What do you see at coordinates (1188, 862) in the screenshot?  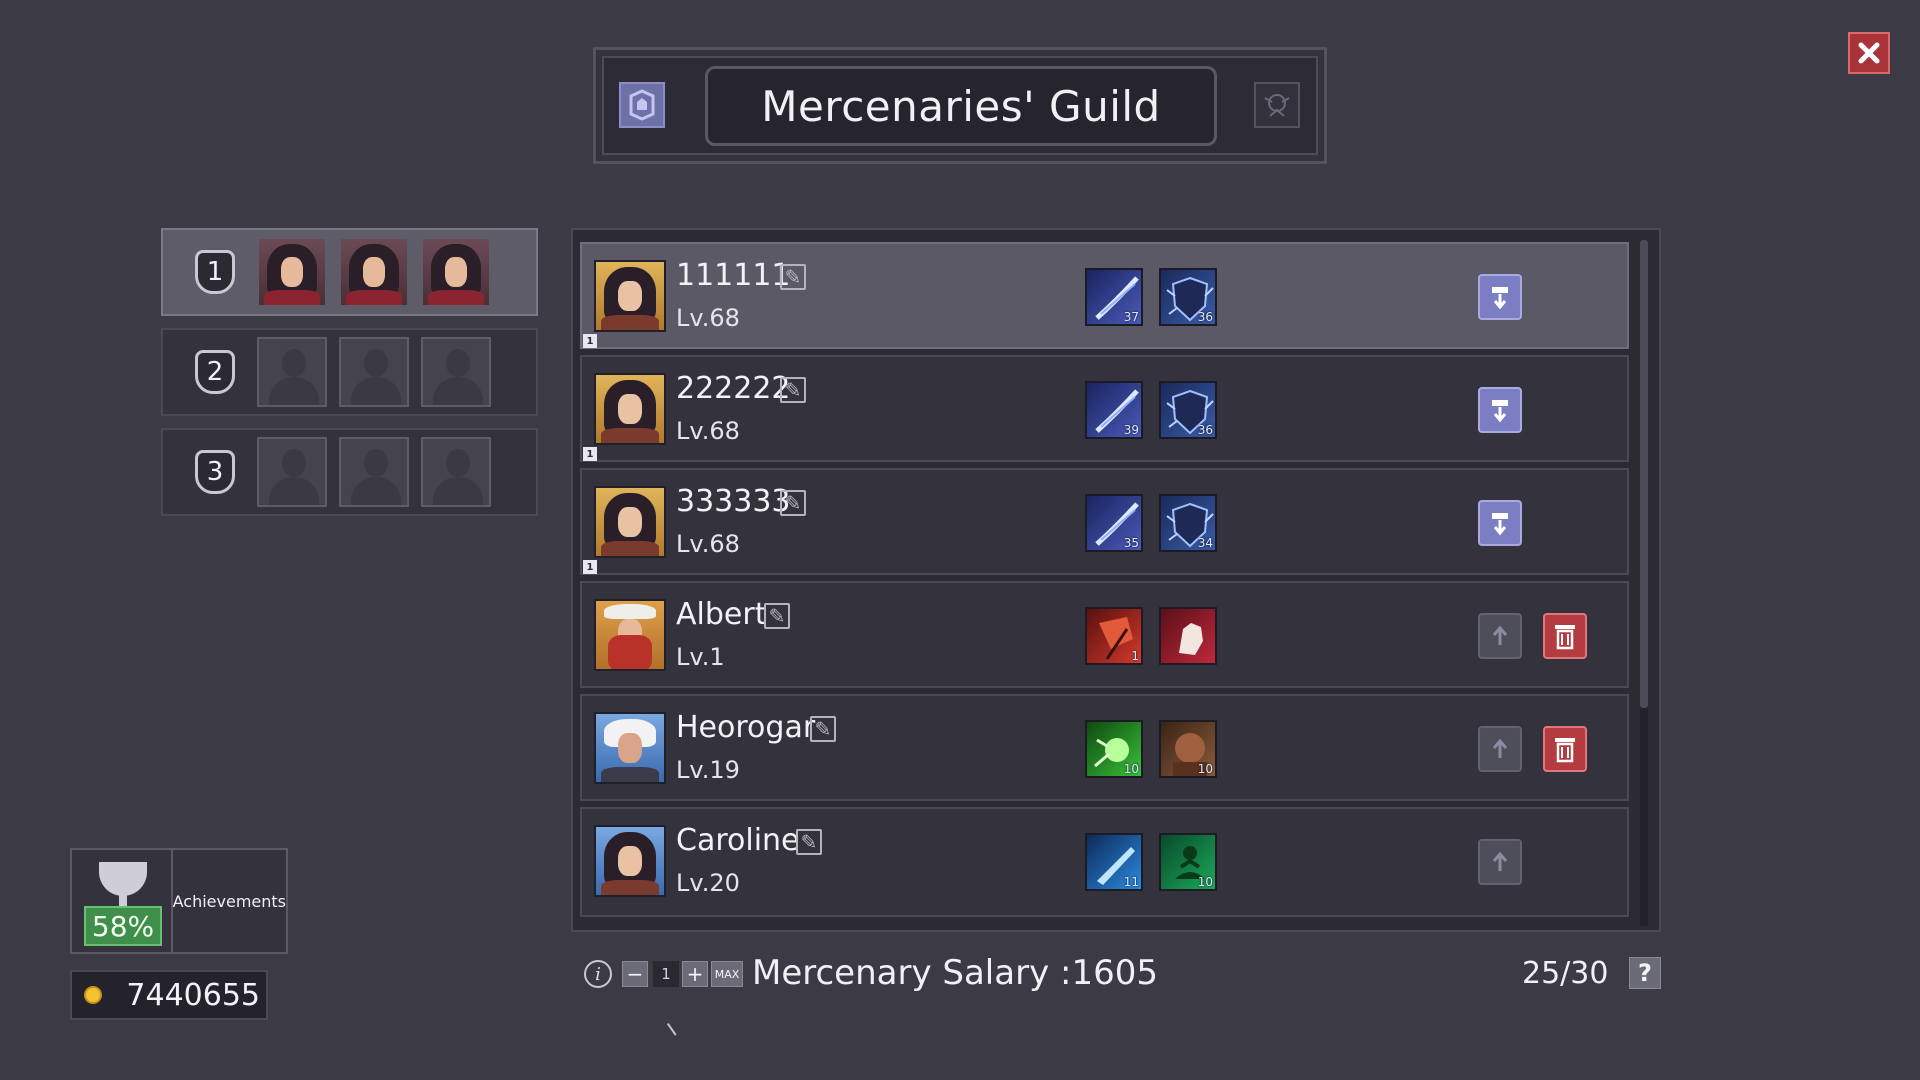 I see `meditation-icon: 10` at bounding box center [1188, 862].